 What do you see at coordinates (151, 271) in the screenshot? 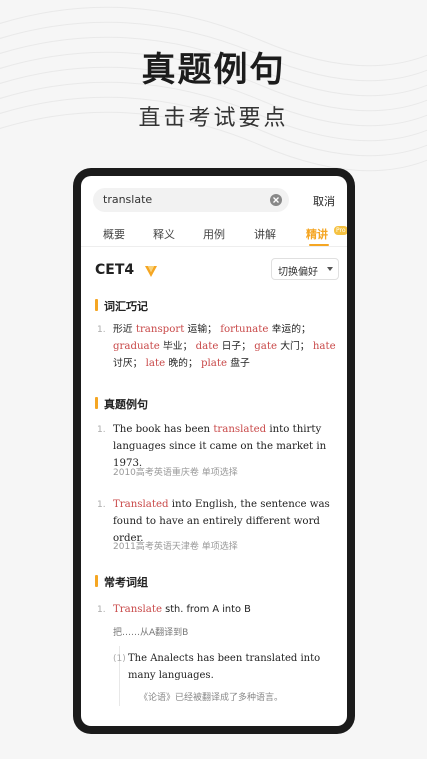
I see `cet-badge-icon` at bounding box center [151, 271].